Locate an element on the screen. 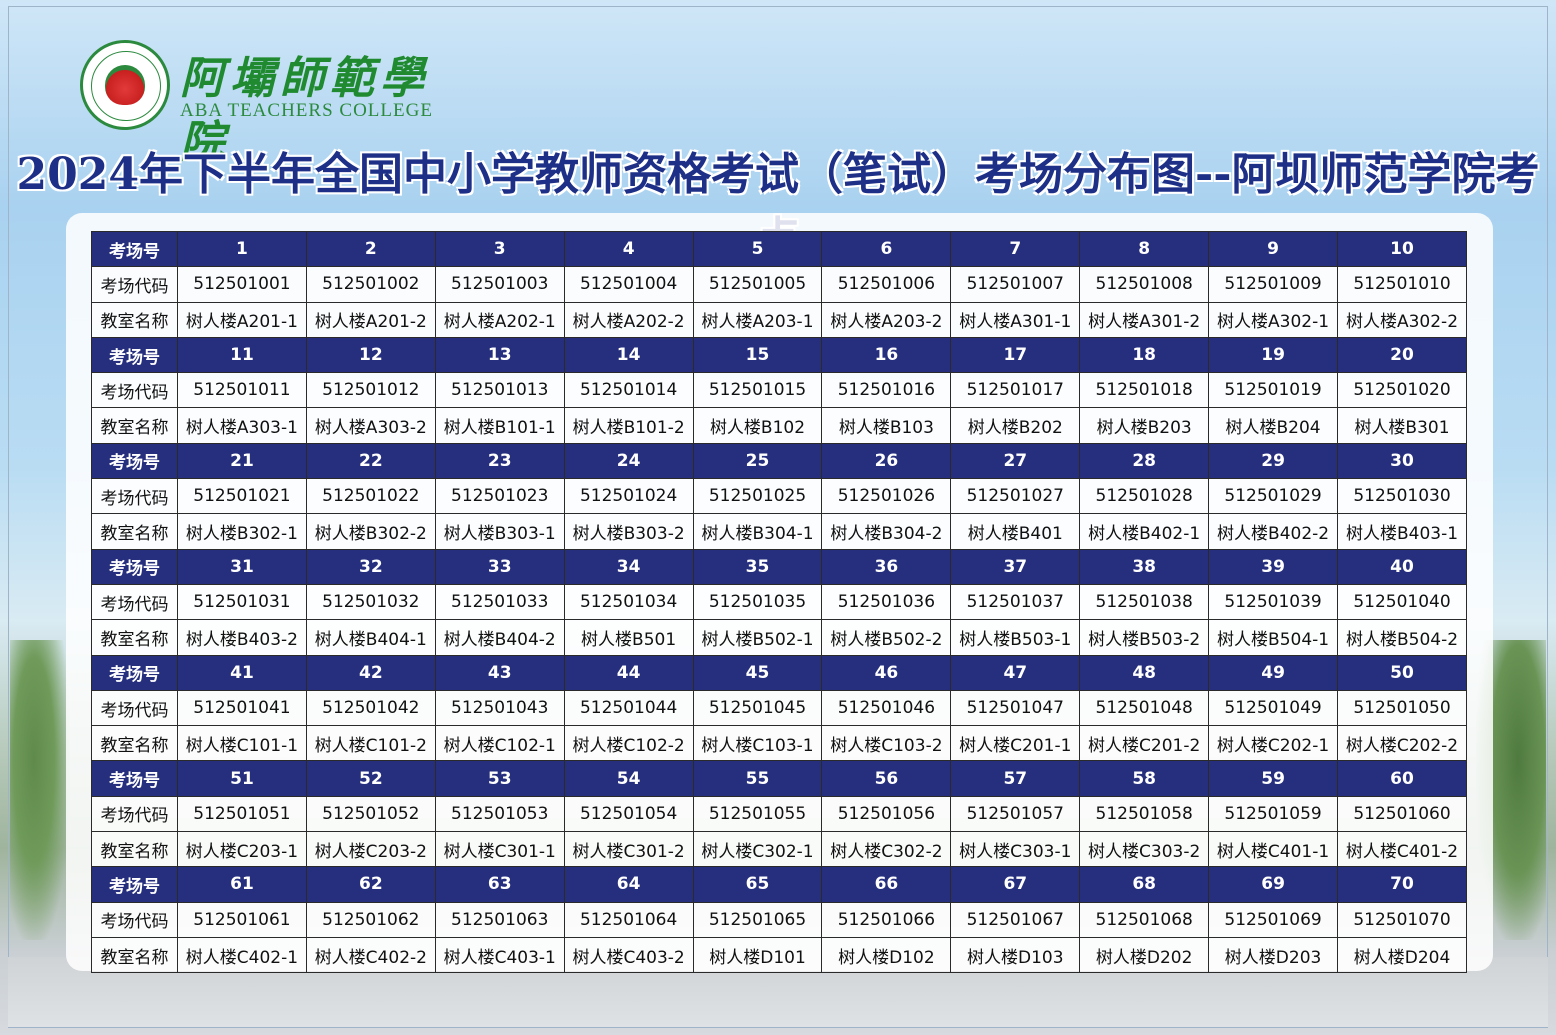  room-number-cell: 66 is located at coordinates (886, 884).